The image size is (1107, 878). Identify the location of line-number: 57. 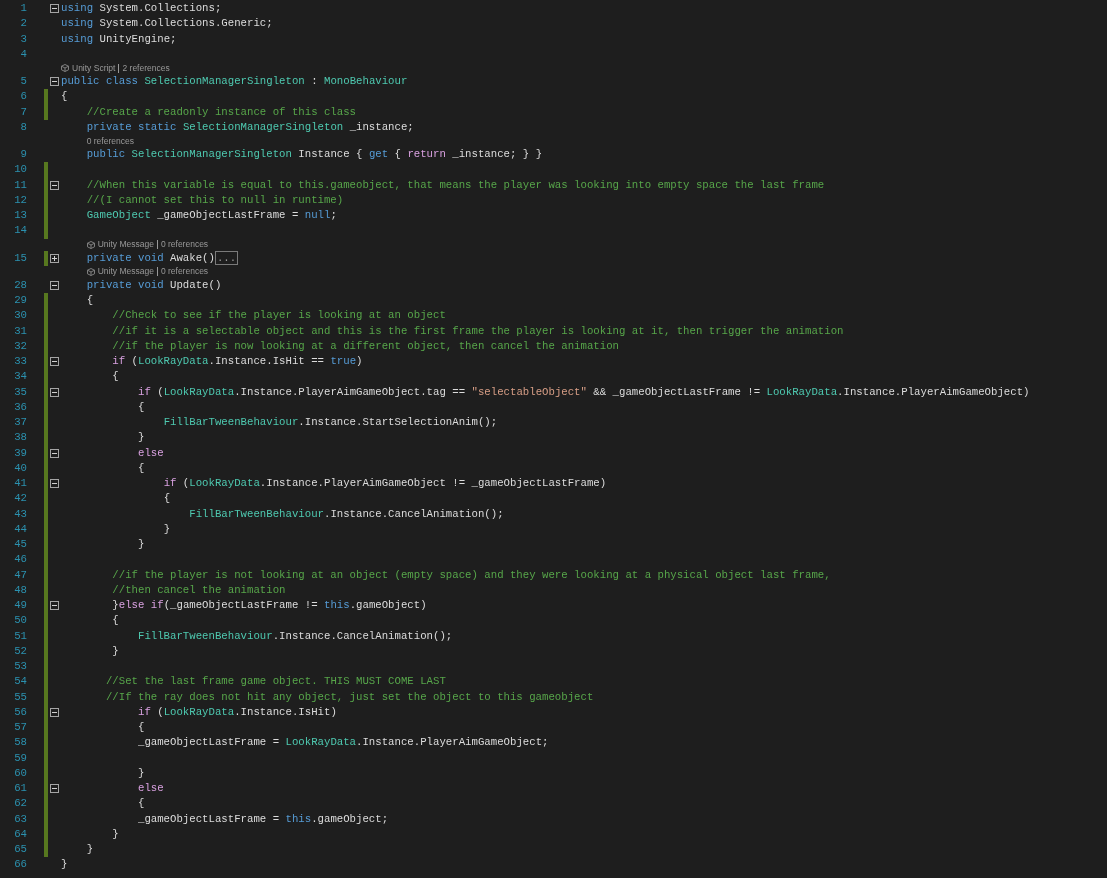
(20, 727).